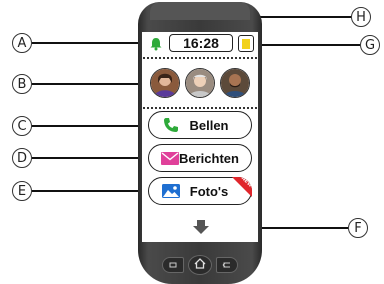 Image resolution: width=384 pixels, height=284 pixels. What do you see at coordinates (201, 43) in the screenshot?
I see `clock-time: 16:28` at bounding box center [201, 43].